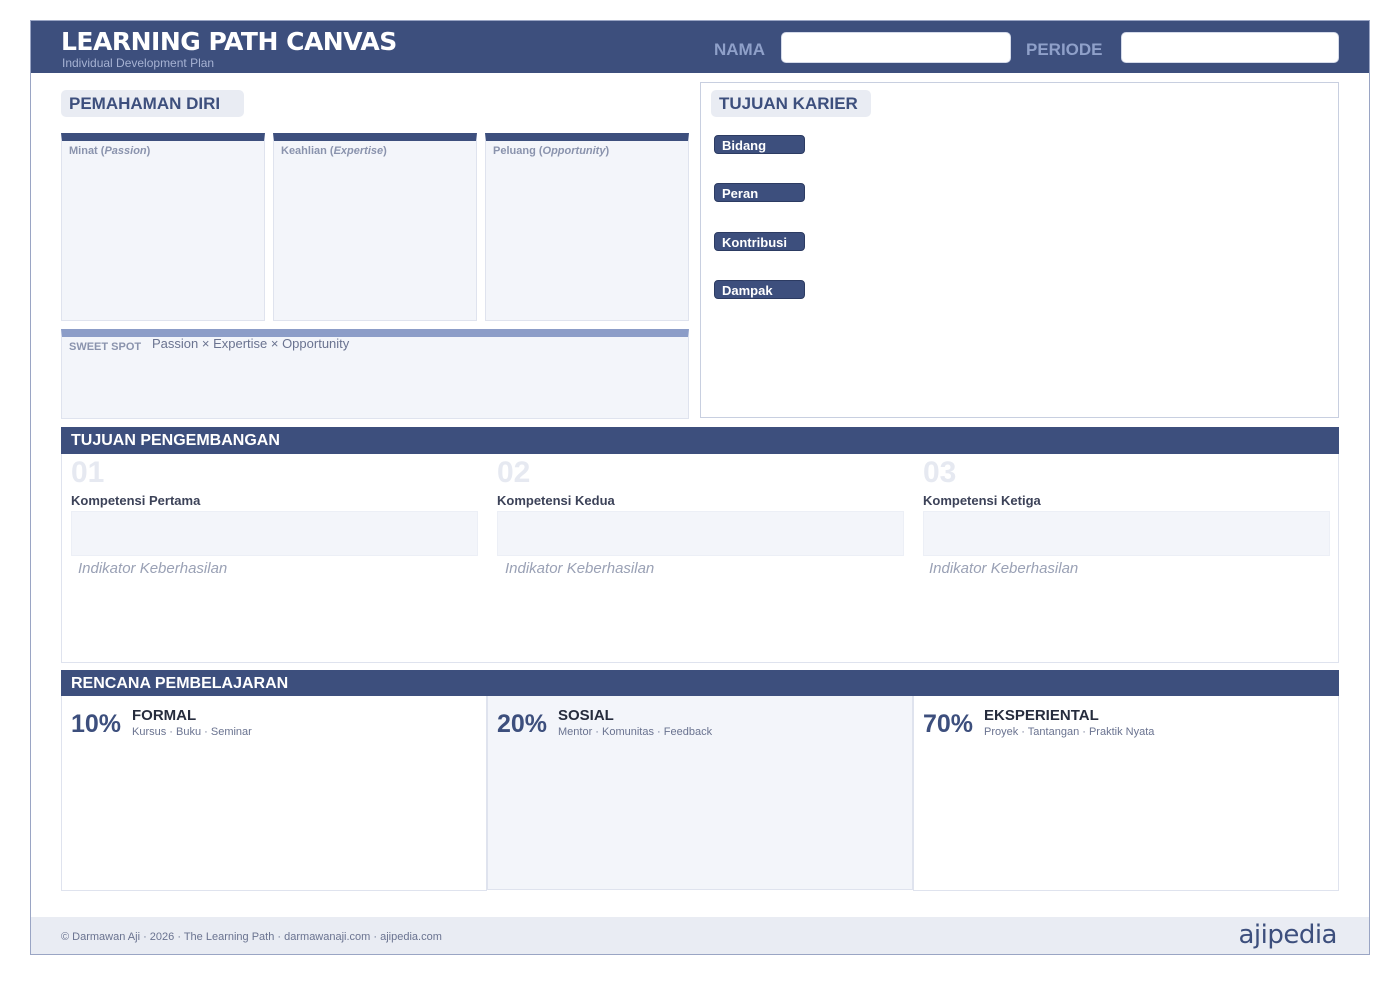  Describe the element at coordinates (192, 732) in the screenshot. I see `plan-description: Kursus · Buku · Seminar` at that location.